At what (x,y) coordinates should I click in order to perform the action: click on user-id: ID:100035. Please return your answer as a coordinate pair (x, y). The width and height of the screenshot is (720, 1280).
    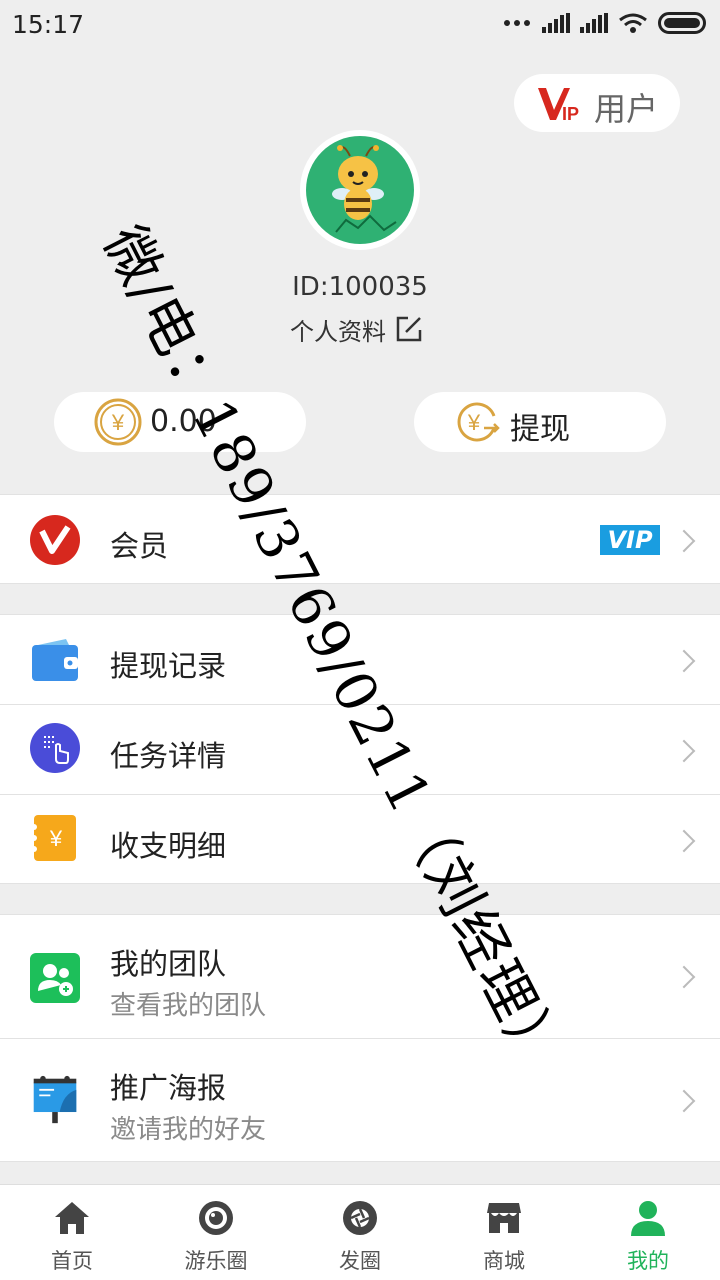
    Looking at the image, I should click on (360, 287).